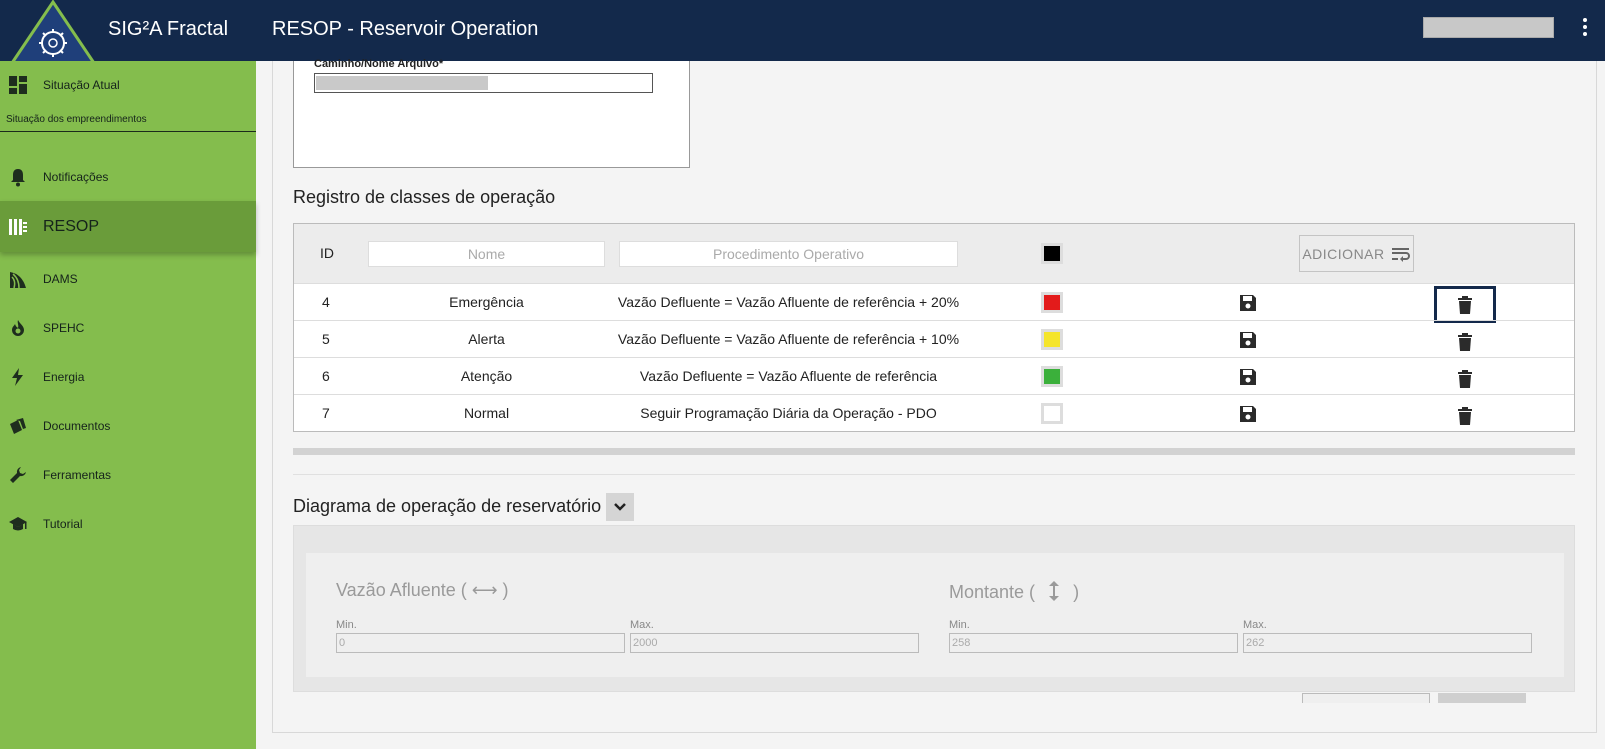 Image resolution: width=1605 pixels, height=749 pixels. I want to click on row-name: Alerta, so click(486, 339).